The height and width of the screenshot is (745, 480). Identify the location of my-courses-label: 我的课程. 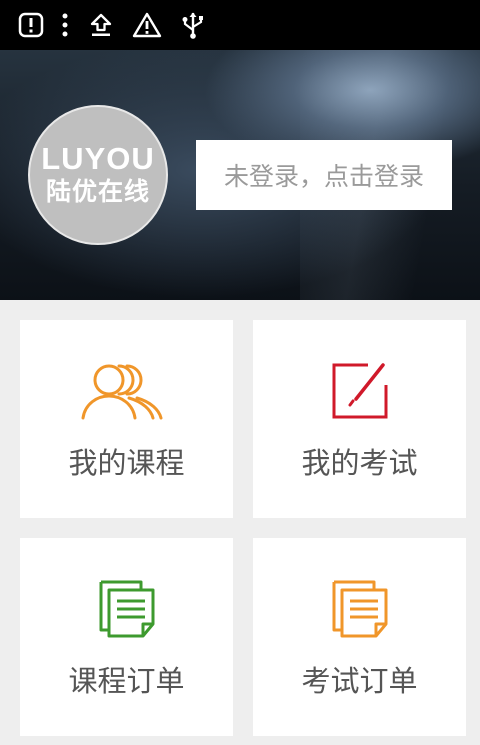
(126, 463).